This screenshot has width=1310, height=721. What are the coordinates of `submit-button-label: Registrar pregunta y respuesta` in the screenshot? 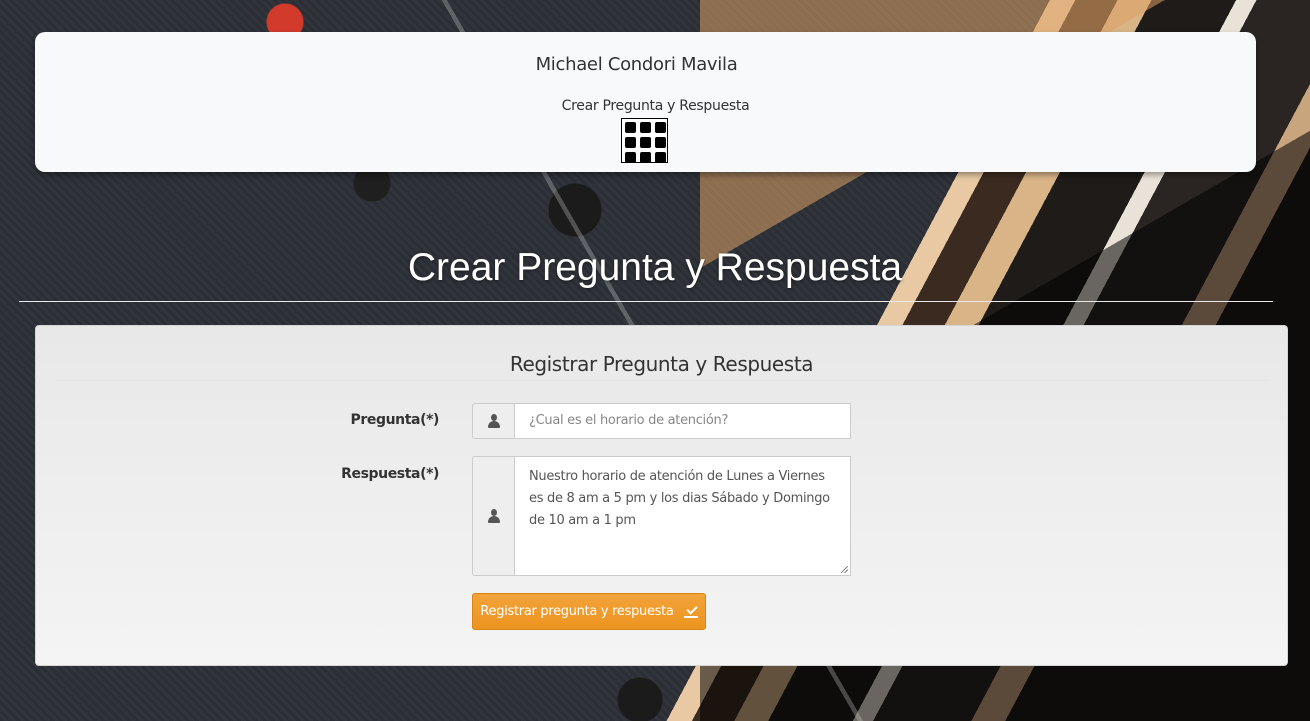 It's located at (577, 611).